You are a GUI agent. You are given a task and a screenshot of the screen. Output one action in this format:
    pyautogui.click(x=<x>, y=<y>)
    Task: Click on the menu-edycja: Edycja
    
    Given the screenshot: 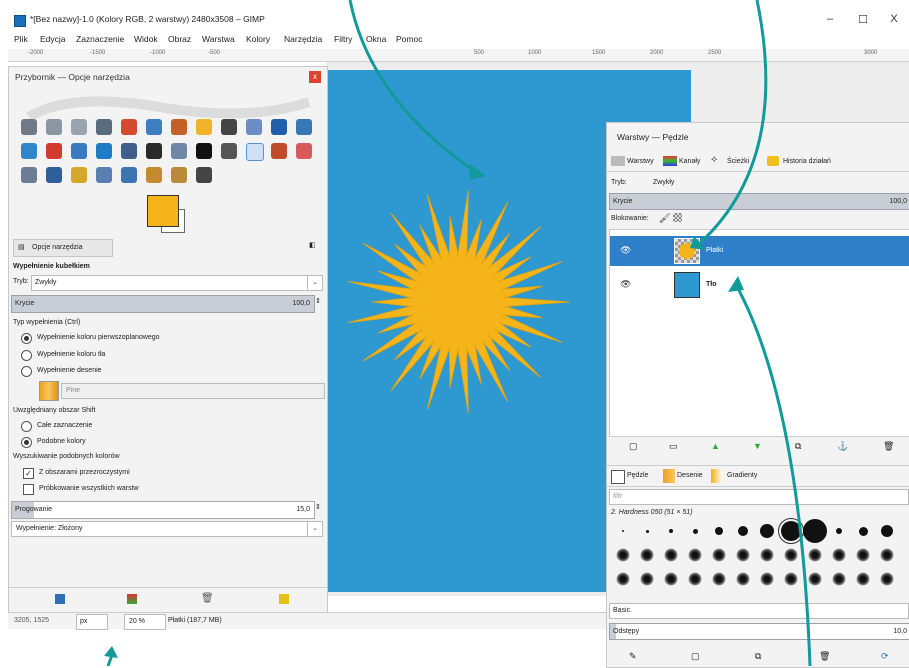 What is the action you would take?
    pyautogui.click(x=53, y=39)
    